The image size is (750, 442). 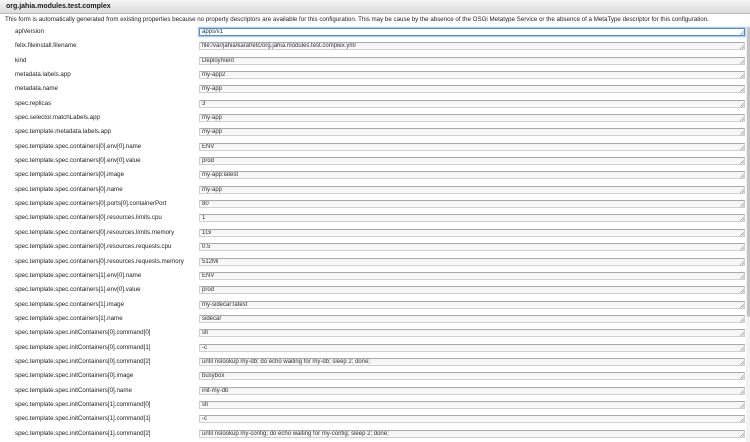 I want to click on property-row: spec.template.spec.containers[0].image, so click(x=375, y=175).